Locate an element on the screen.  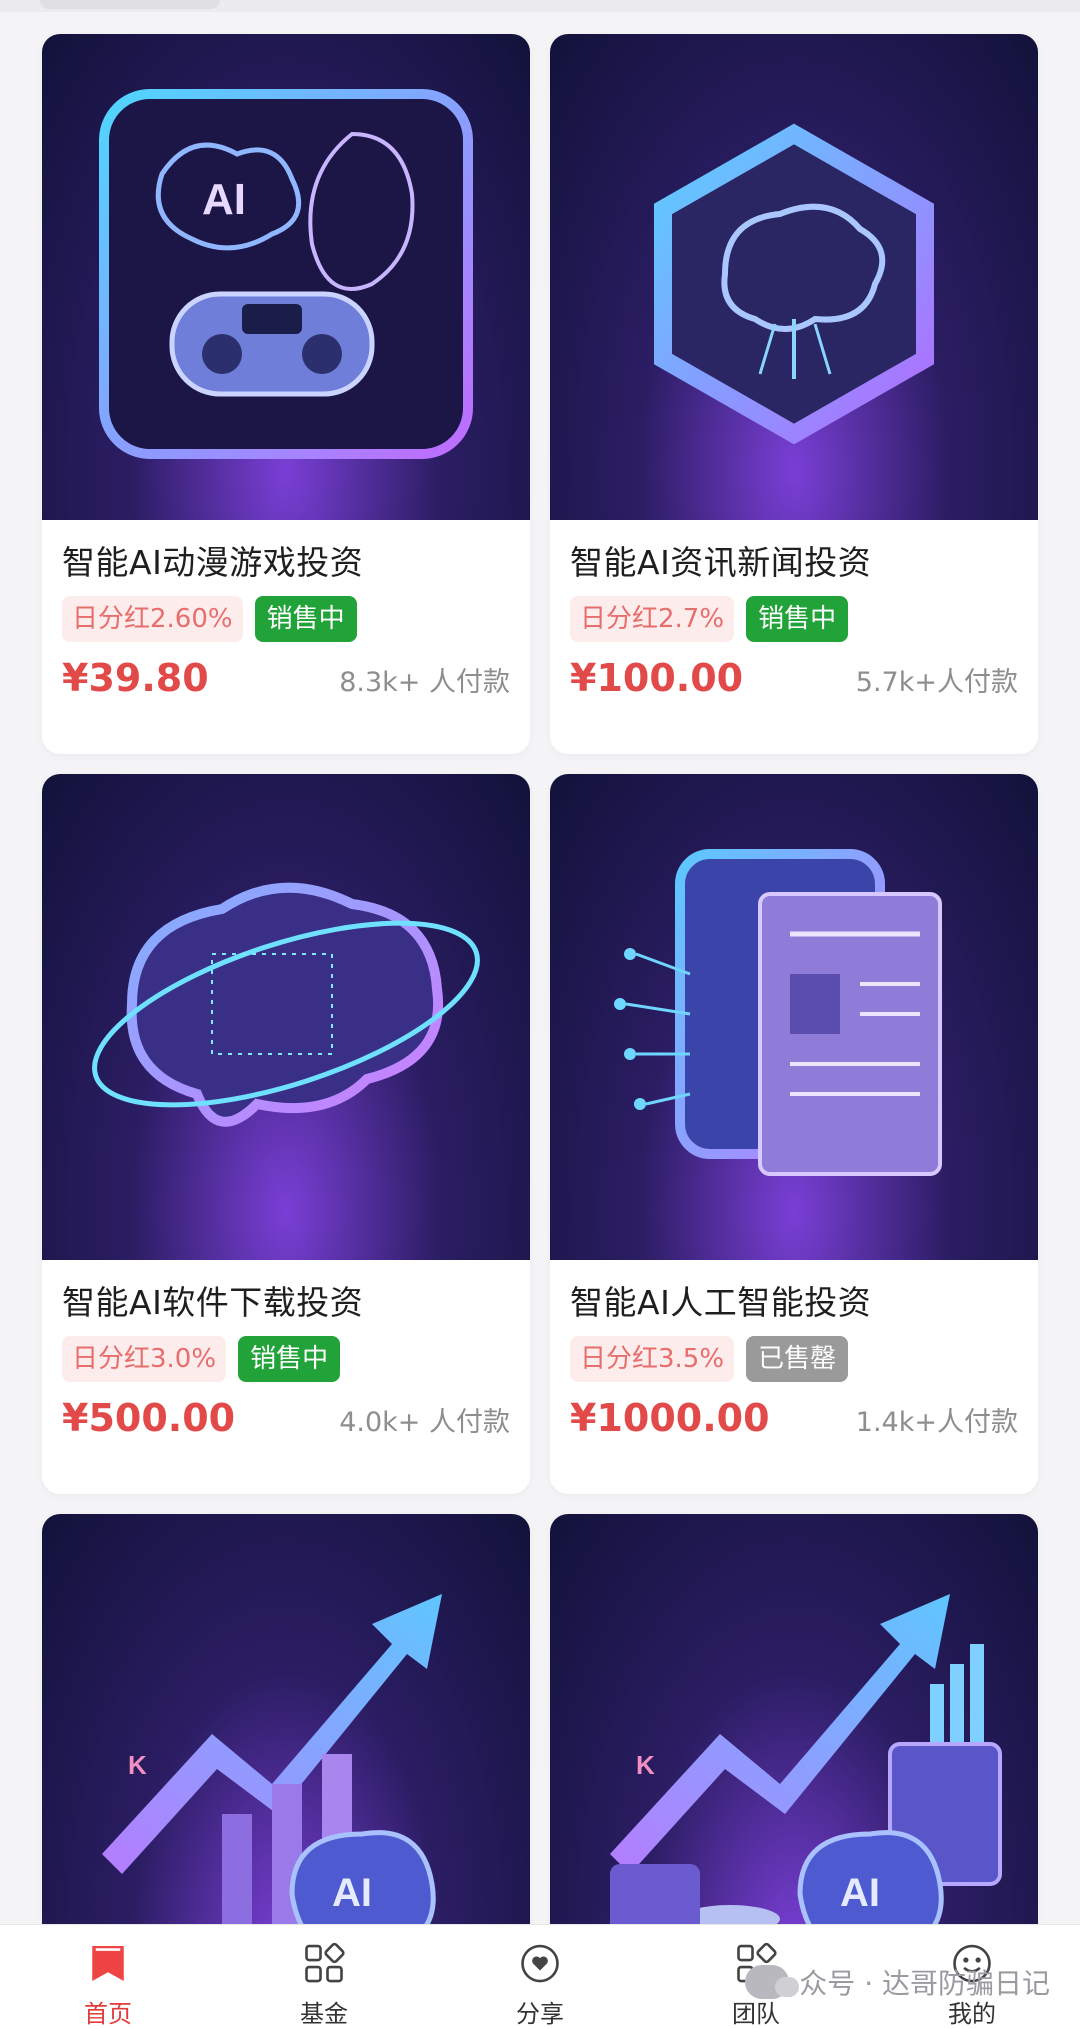
product-tags: 日分红3.5% 已售罄 is located at coordinates (794, 1359).